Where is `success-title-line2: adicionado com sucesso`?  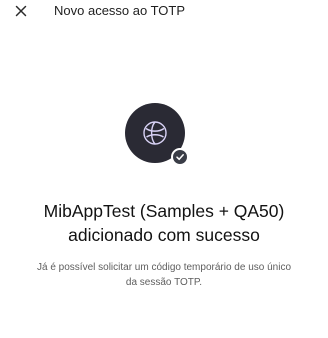 success-title-line2: adicionado com sucesso is located at coordinates (164, 235).